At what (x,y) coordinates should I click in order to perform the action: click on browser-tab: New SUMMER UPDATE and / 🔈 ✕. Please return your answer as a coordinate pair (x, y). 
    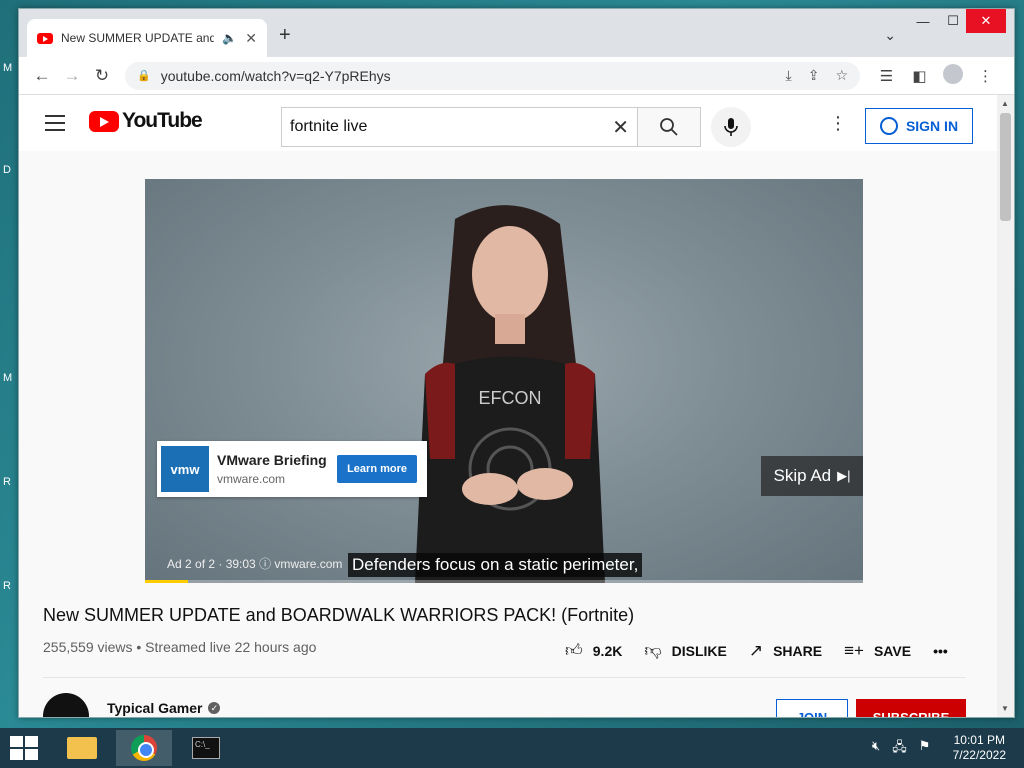
    Looking at the image, I should click on (147, 38).